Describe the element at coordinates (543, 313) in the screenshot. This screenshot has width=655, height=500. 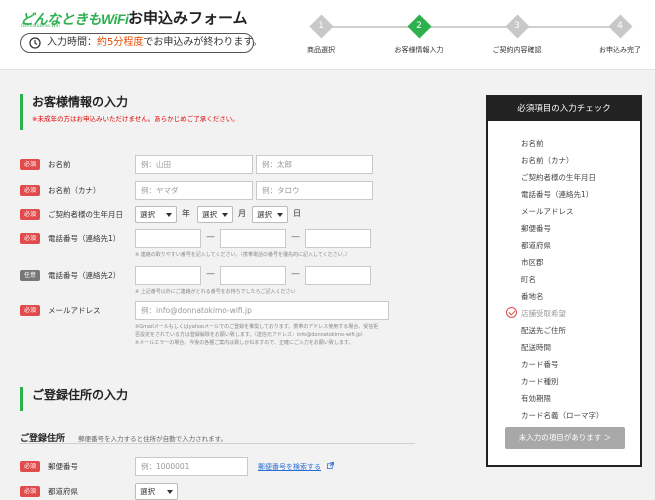
I see `checklist-item-label: 店舗受取希望` at that location.